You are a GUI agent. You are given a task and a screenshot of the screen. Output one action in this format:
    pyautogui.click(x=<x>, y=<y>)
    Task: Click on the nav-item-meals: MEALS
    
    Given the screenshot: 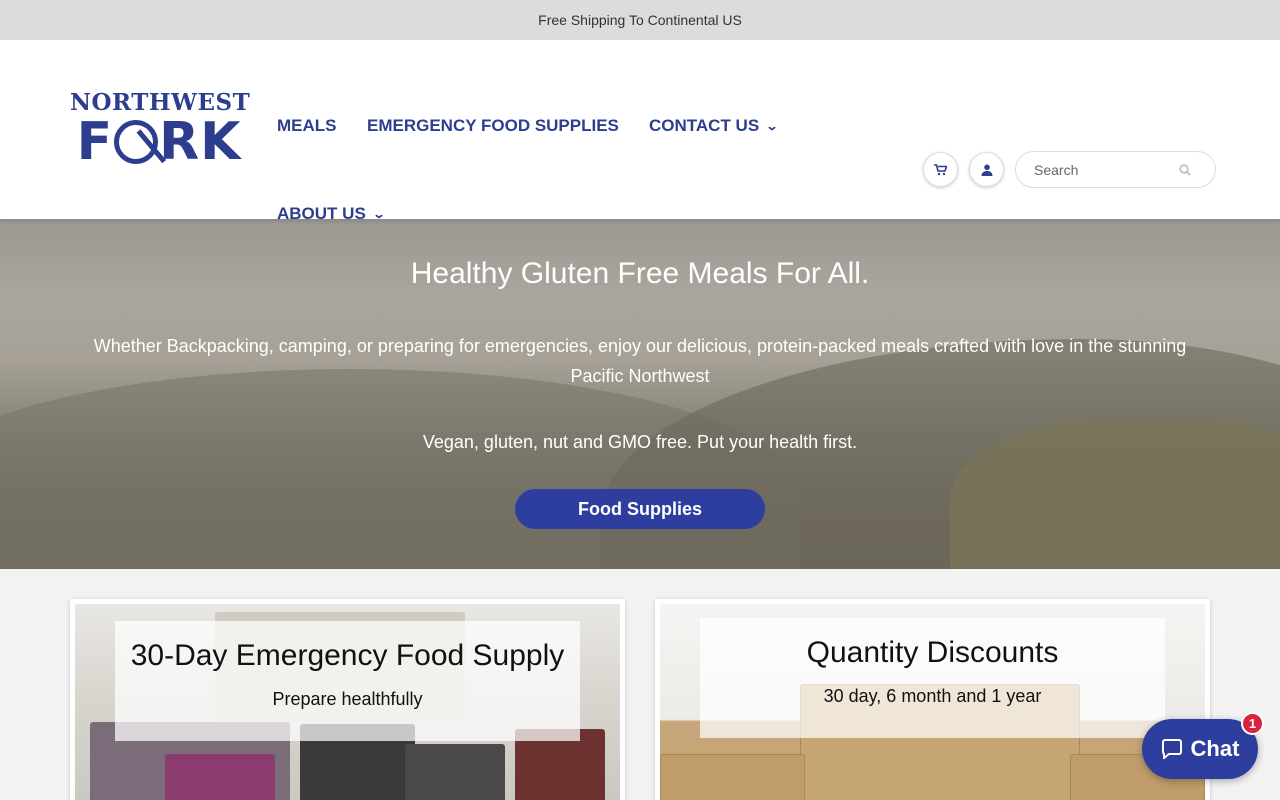 What is the action you would take?
    pyautogui.click(x=307, y=126)
    